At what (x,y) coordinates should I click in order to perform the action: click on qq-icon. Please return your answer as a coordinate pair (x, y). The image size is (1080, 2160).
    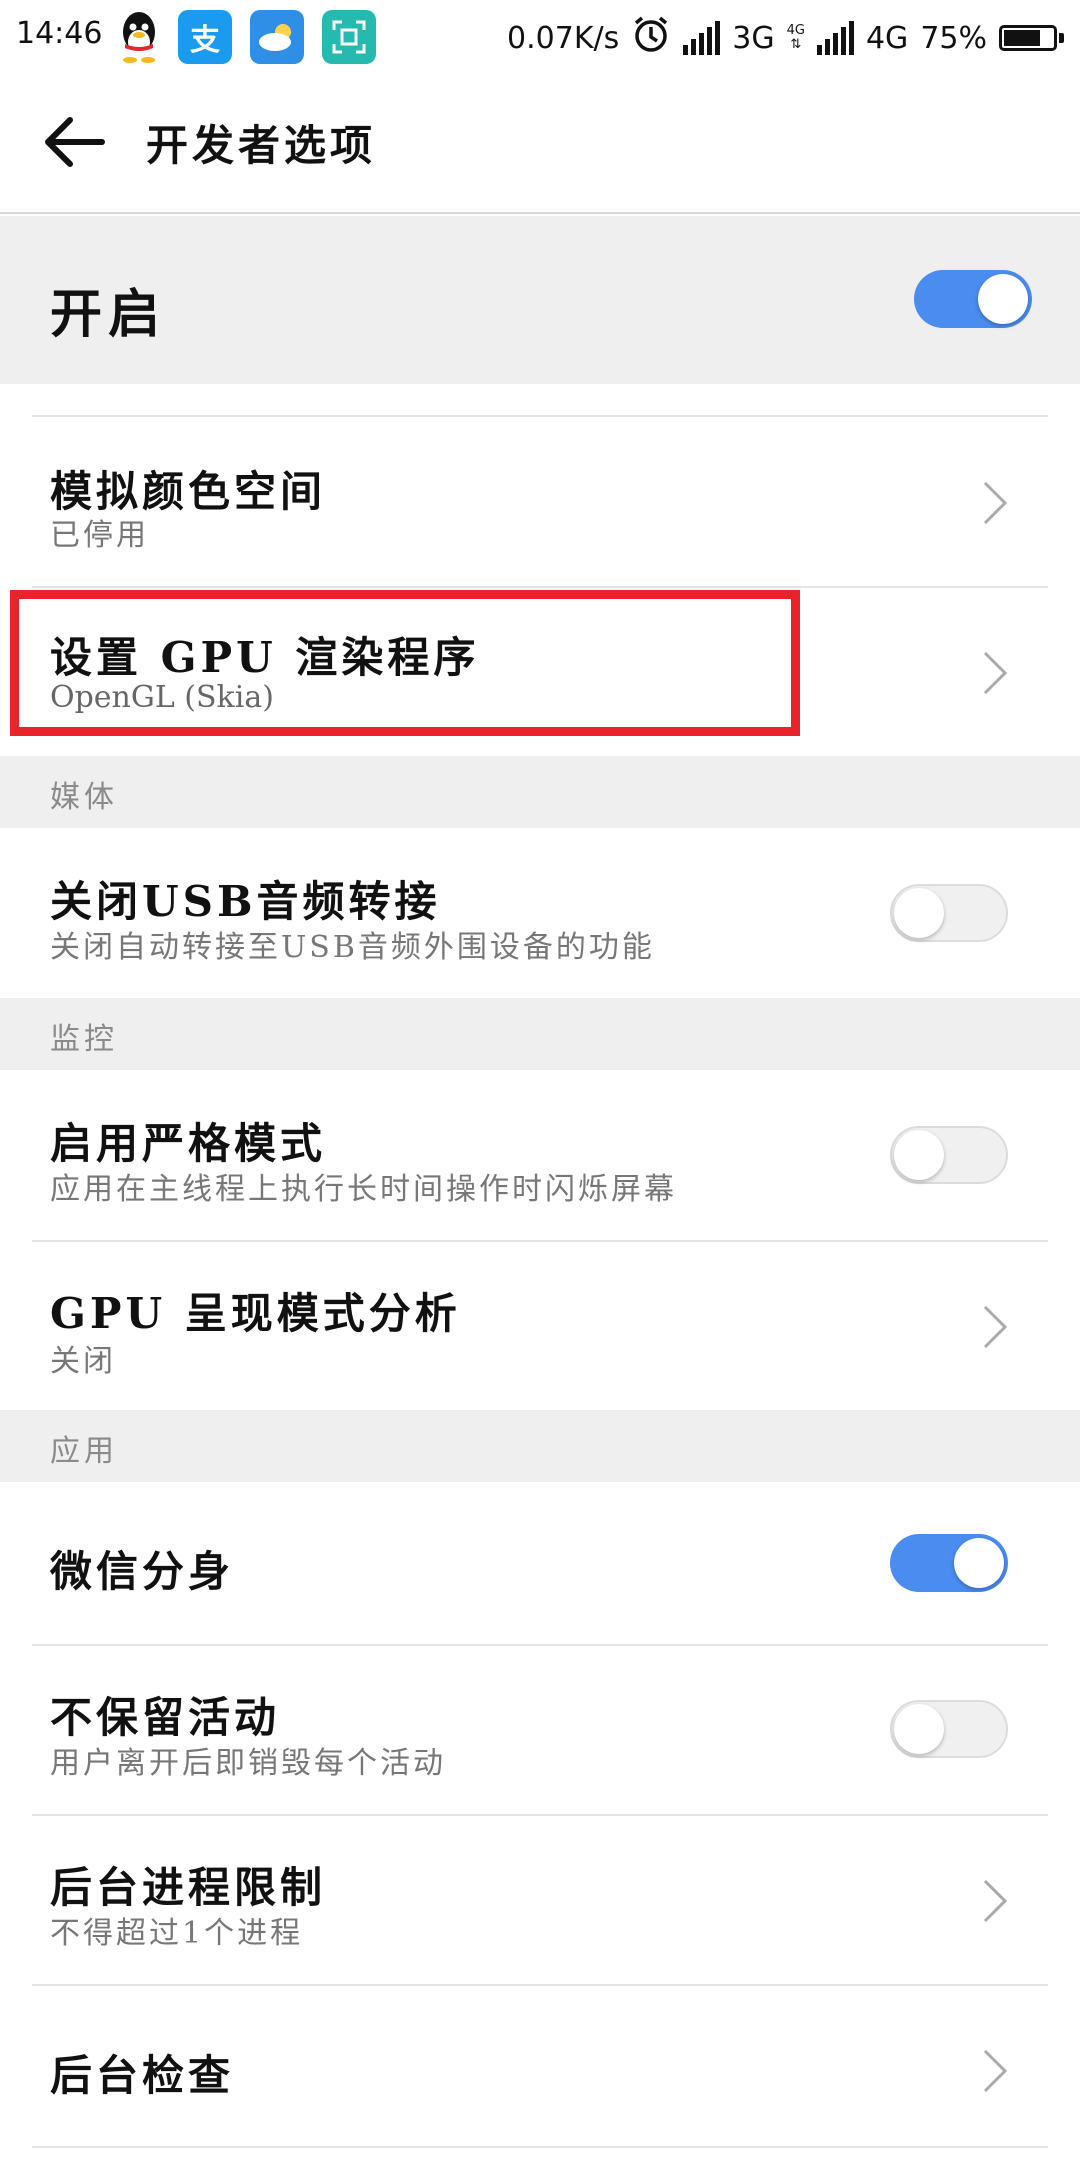
    Looking at the image, I should click on (139, 37).